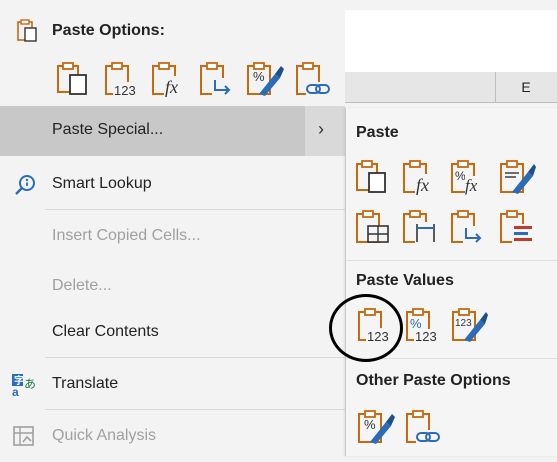 This screenshot has width=557, height=462. What do you see at coordinates (526, 87) in the screenshot?
I see `column-header-e: E` at bounding box center [526, 87].